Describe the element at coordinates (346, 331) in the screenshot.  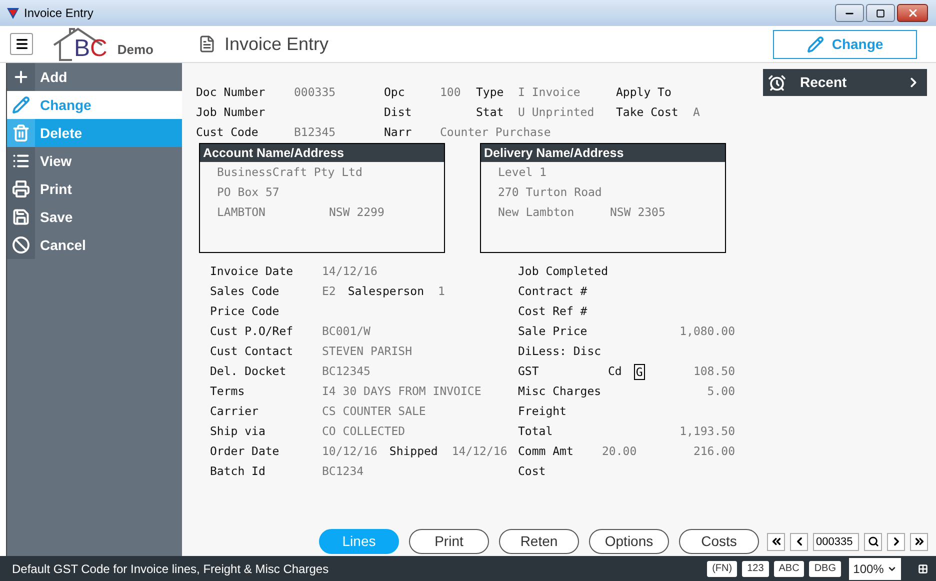
I see `field-value: BC001/W` at that location.